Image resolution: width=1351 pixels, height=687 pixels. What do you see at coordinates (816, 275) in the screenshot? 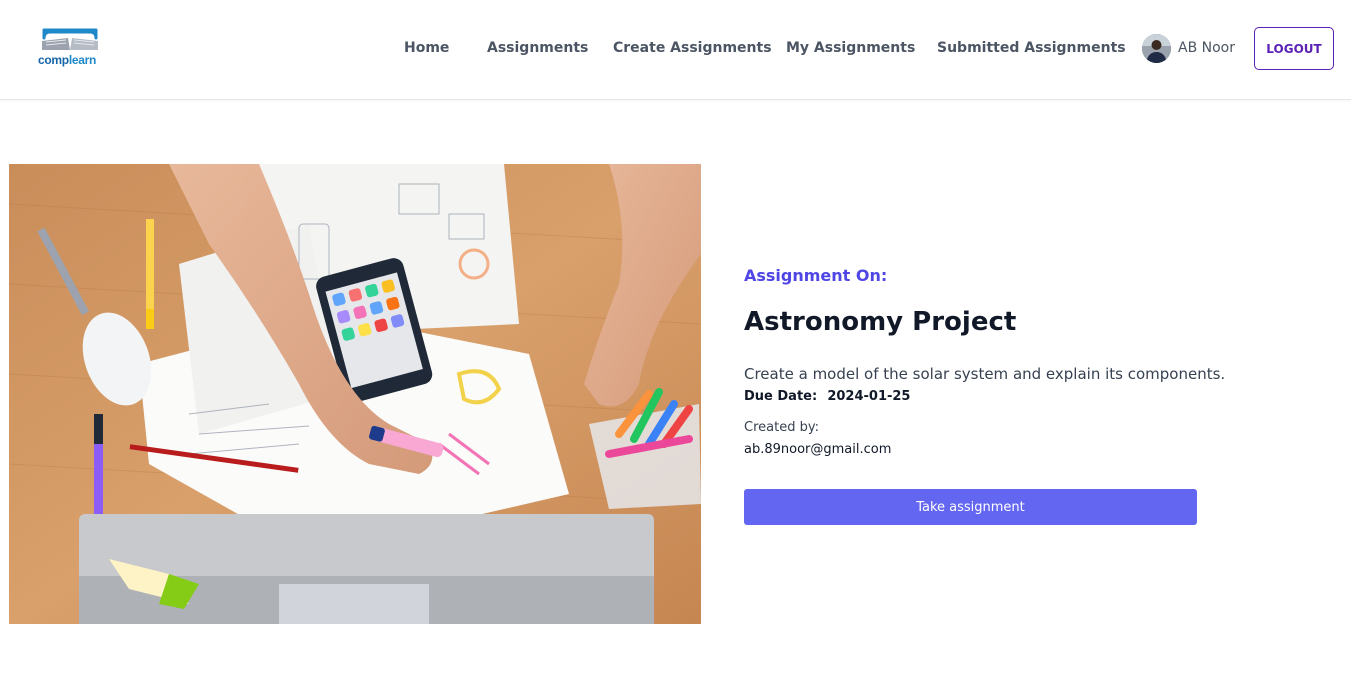
I see `assignment-on-label: Assignment On:` at bounding box center [816, 275].